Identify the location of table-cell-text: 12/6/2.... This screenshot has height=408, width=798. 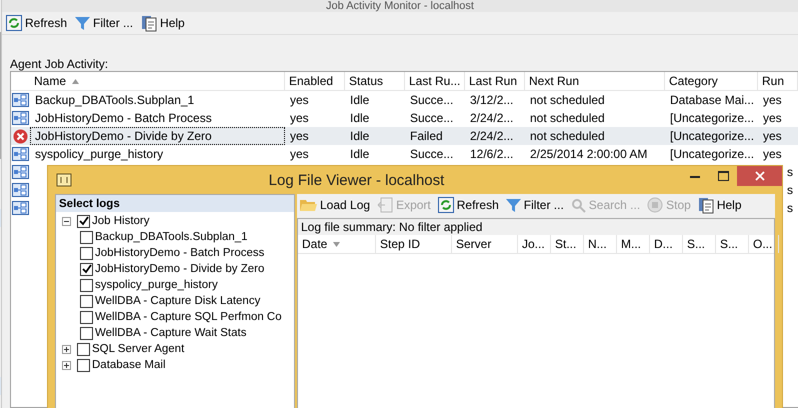
(491, 154).